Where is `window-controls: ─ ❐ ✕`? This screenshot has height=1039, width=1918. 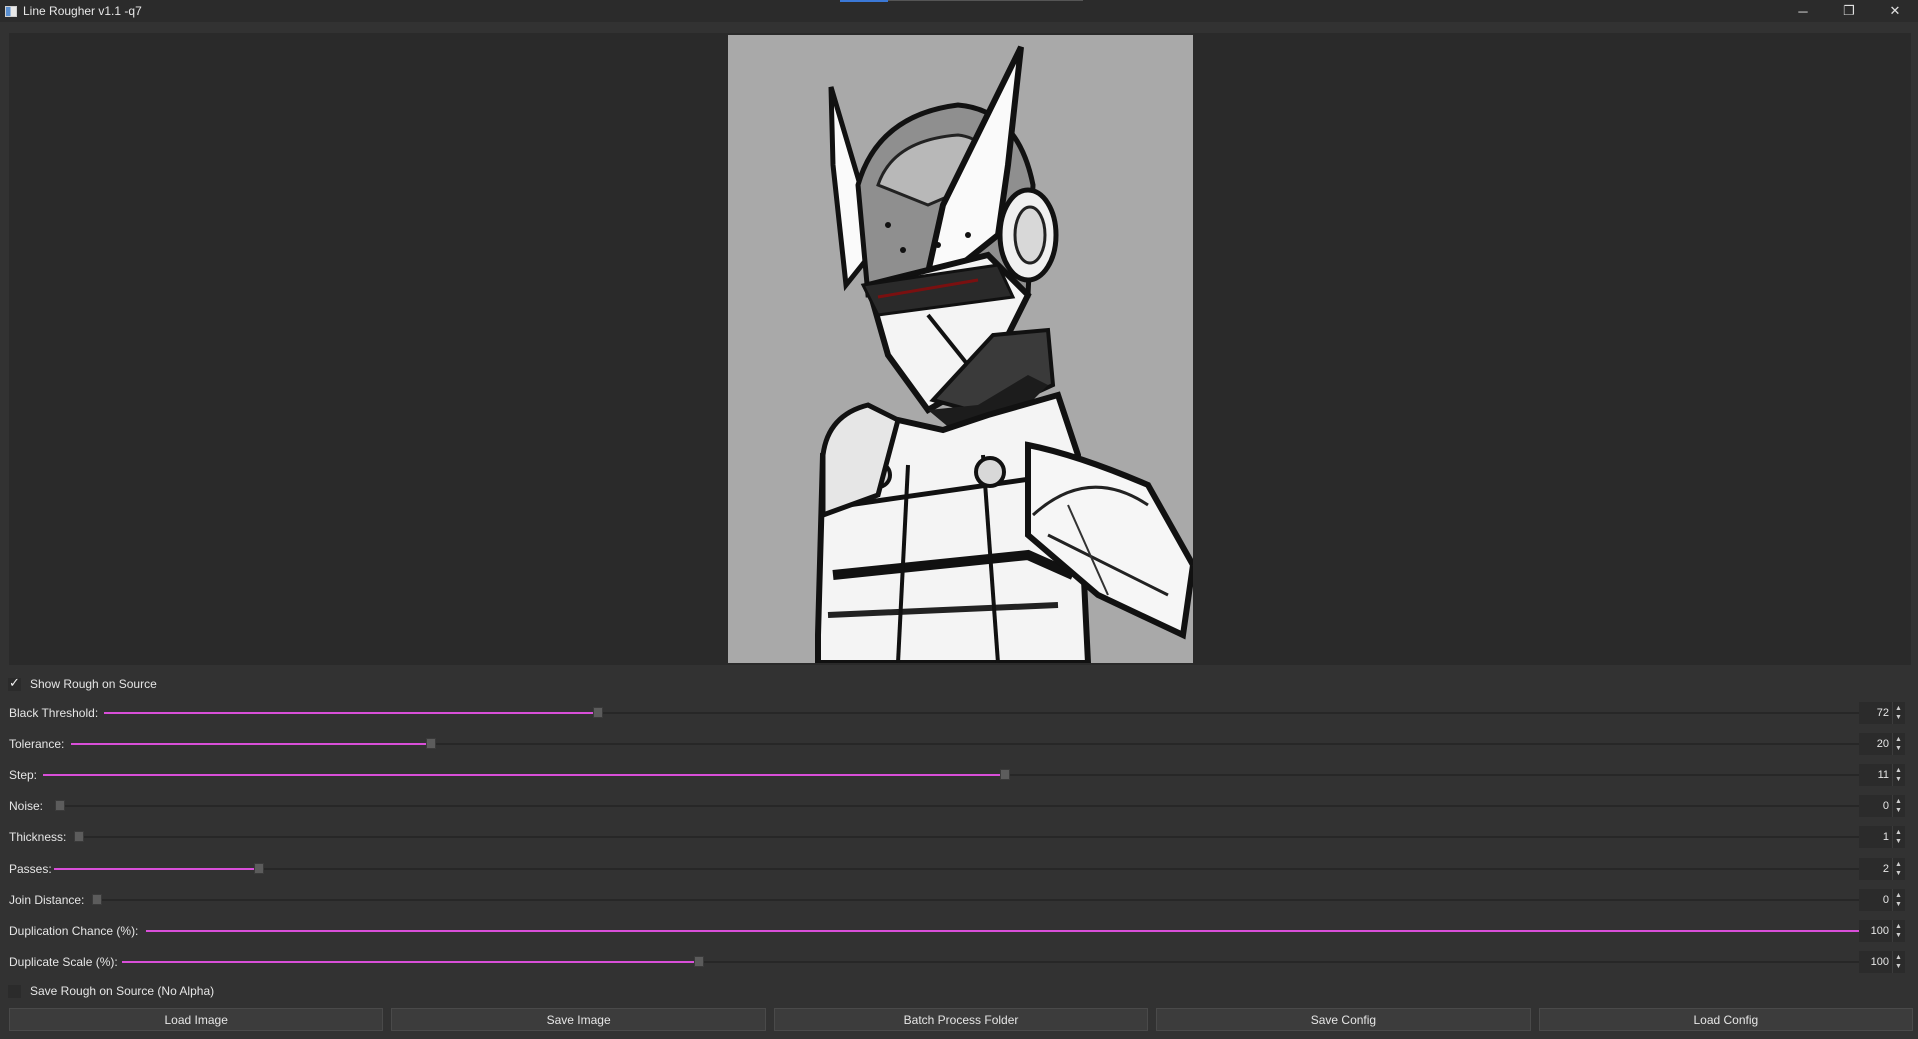 window-controls: ─ ❐ ✕ is located at coordinates (1849, 11).